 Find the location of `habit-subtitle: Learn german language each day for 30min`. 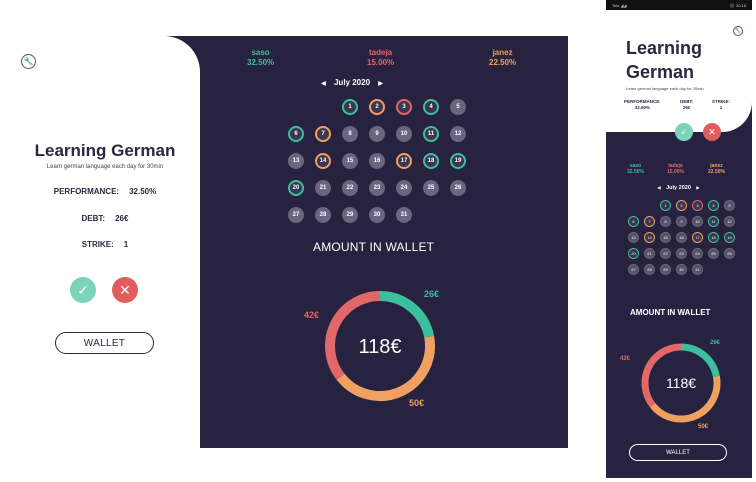

habit-subtitle: Learn german language each day for 30min is located at coordinates (105, 167).